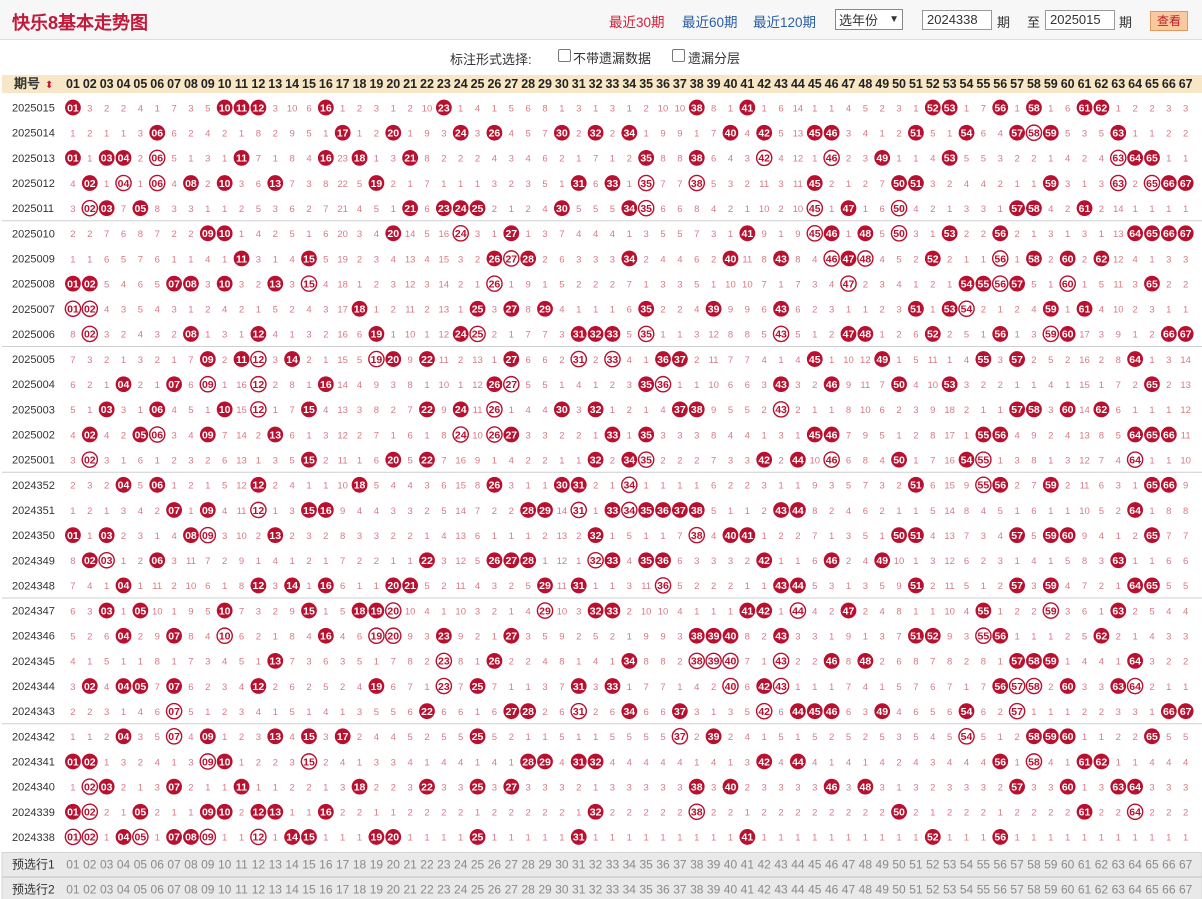 Image resolution: width=1202 pixels, height=899 pixels. Describe the element at coordinates (899, 890) in the screenshot. I see `preselect-cell: 50` at that location.